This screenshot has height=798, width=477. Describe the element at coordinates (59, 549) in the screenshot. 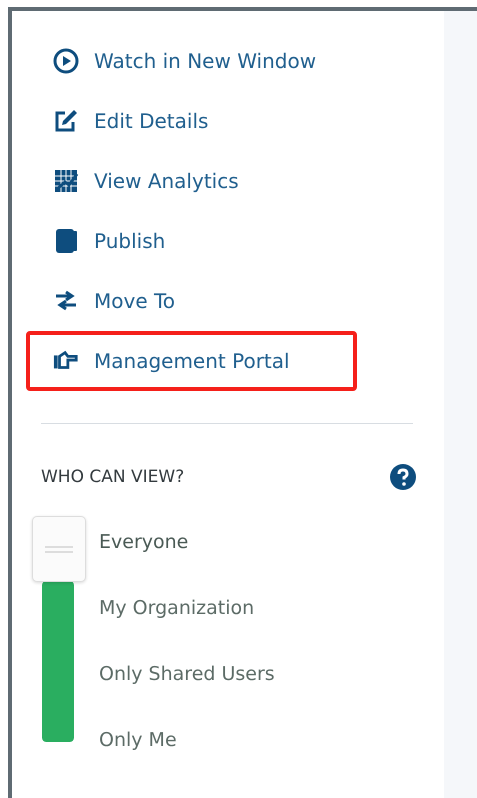

I see `slider-handle` at that location.